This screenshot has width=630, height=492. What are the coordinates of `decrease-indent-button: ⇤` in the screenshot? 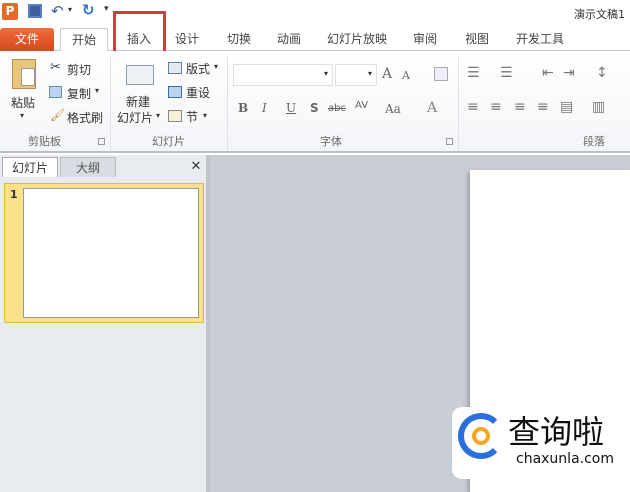 It's located at (548, 73).